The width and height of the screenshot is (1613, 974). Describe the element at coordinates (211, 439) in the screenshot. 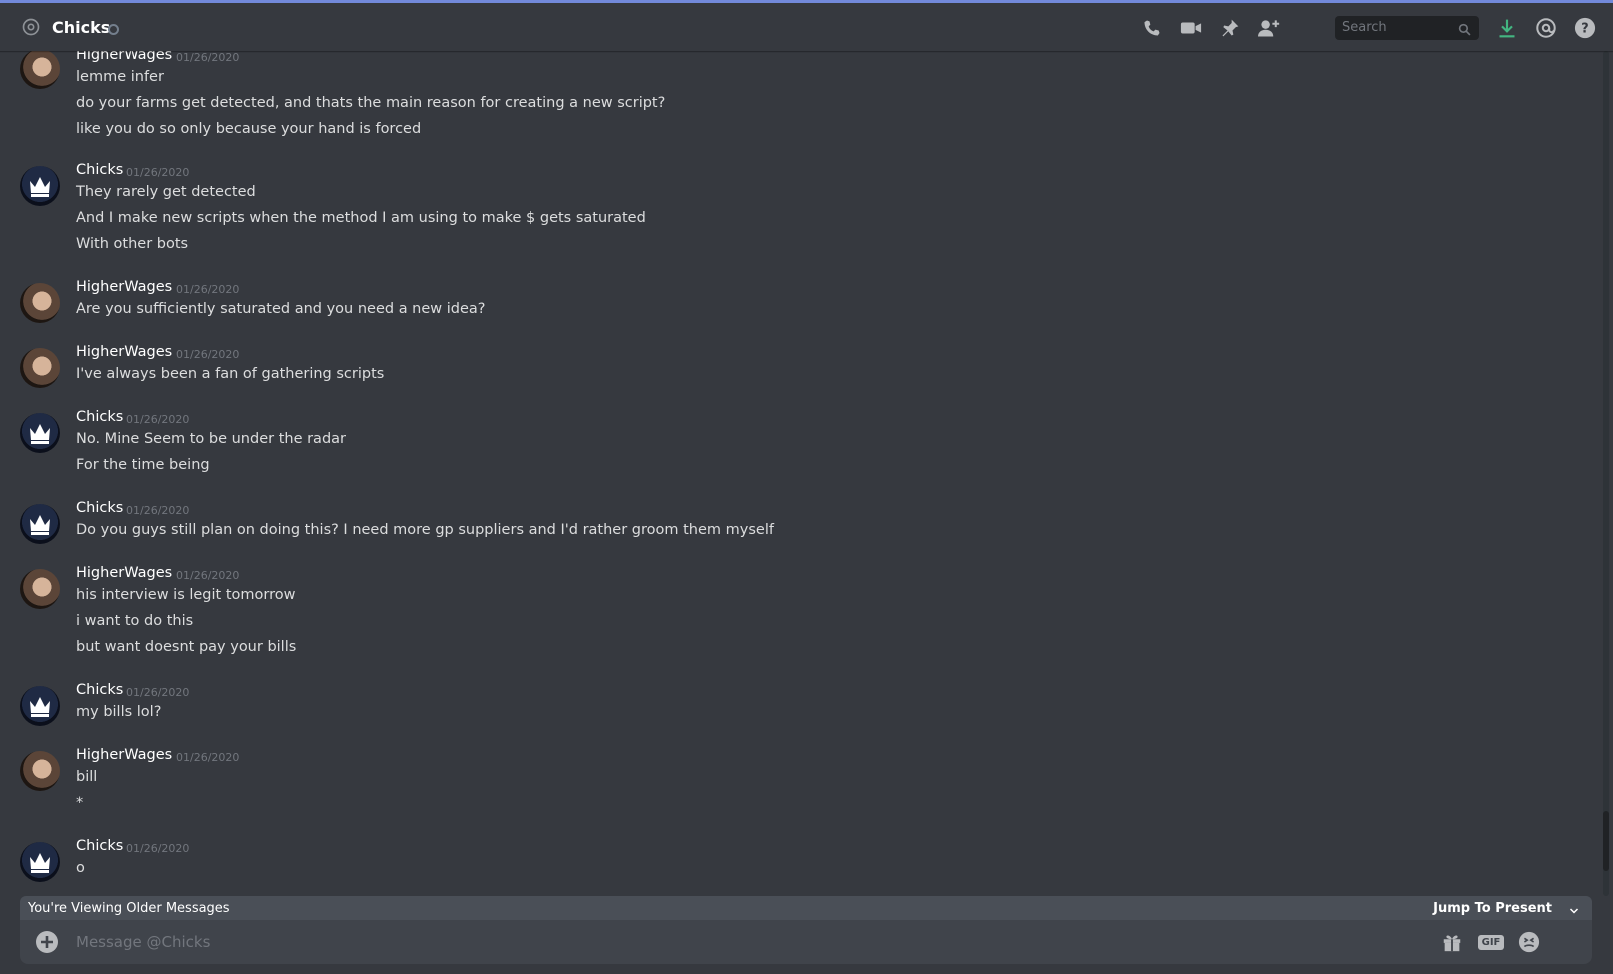

I see `message-text: No. Mine Seem to be under the radar` at that location.